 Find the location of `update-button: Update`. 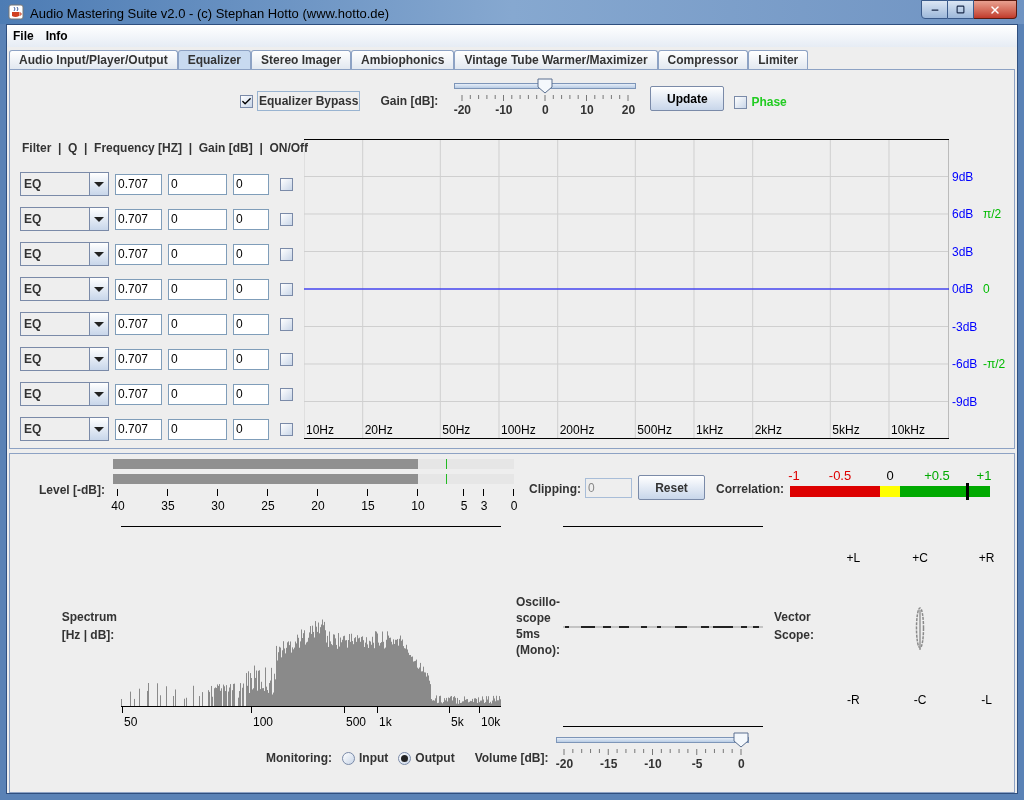

update-button: Update is located at coordinates (687, 98).